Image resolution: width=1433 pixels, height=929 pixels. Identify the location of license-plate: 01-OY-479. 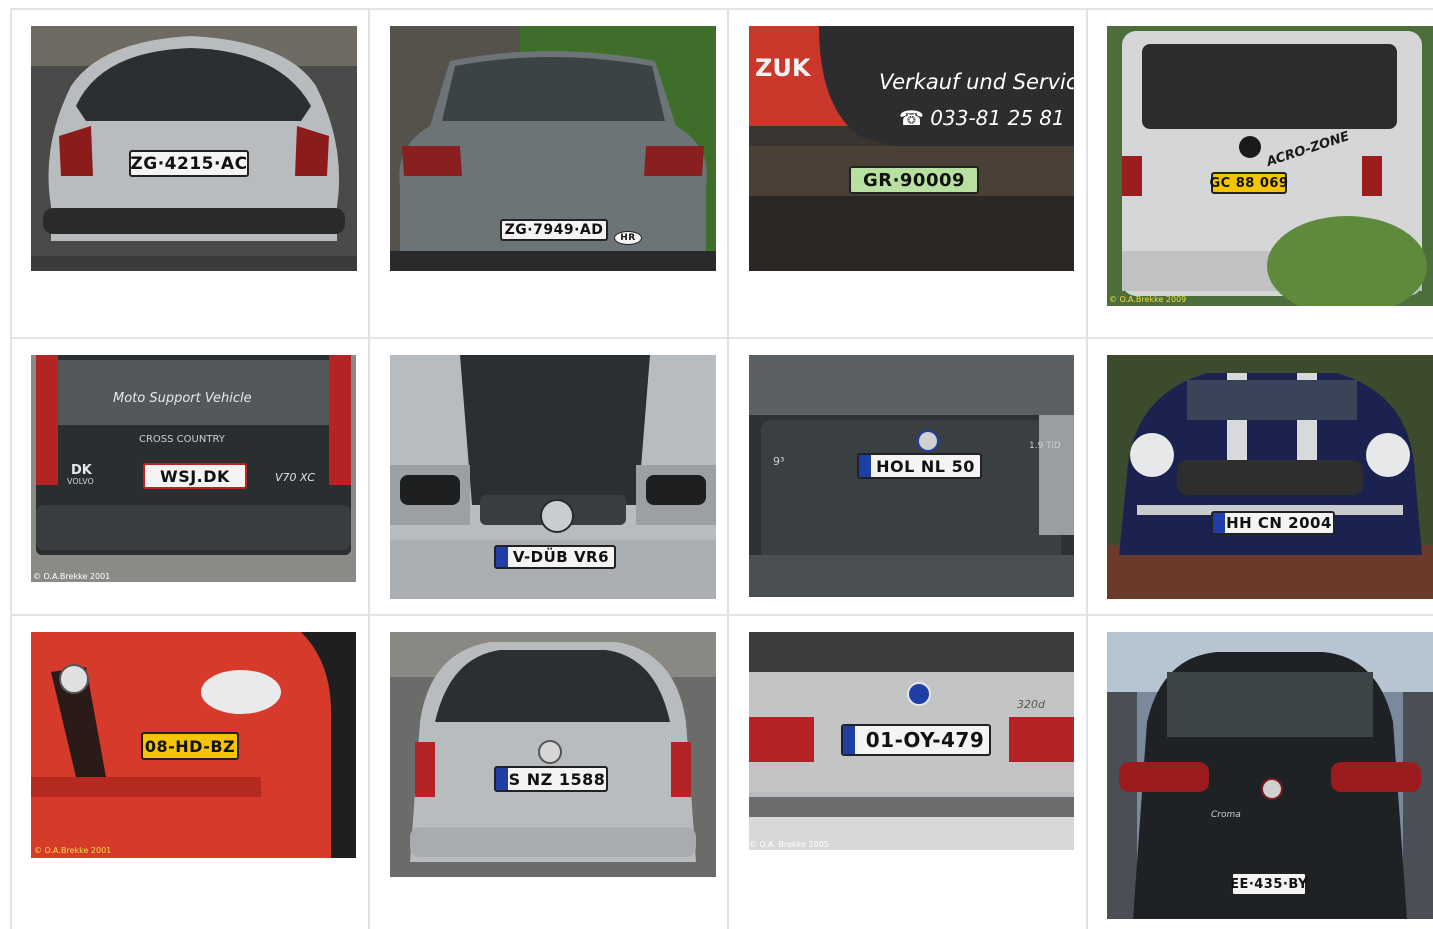
(916, 740).